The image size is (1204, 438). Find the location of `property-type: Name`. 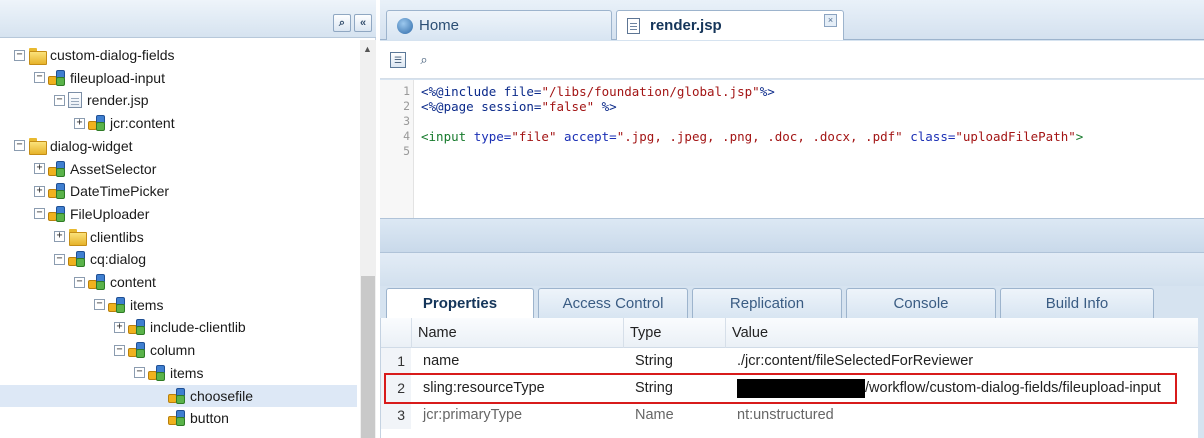

property-type: Name is located at coordinates (654, 415).